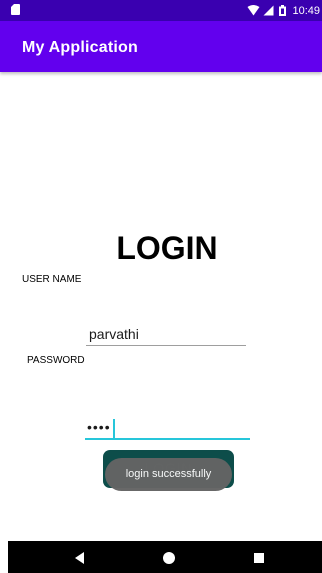  I want to click on back-icon, so click(79, 558).